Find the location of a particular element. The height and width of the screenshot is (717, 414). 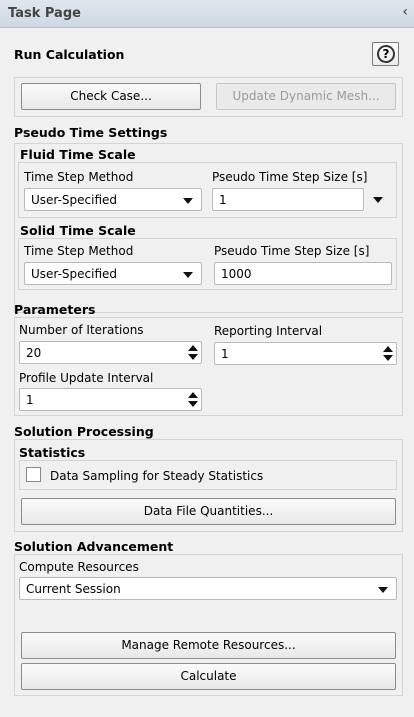

fluid-size-value: 1 is located at coordinates (223, 200).